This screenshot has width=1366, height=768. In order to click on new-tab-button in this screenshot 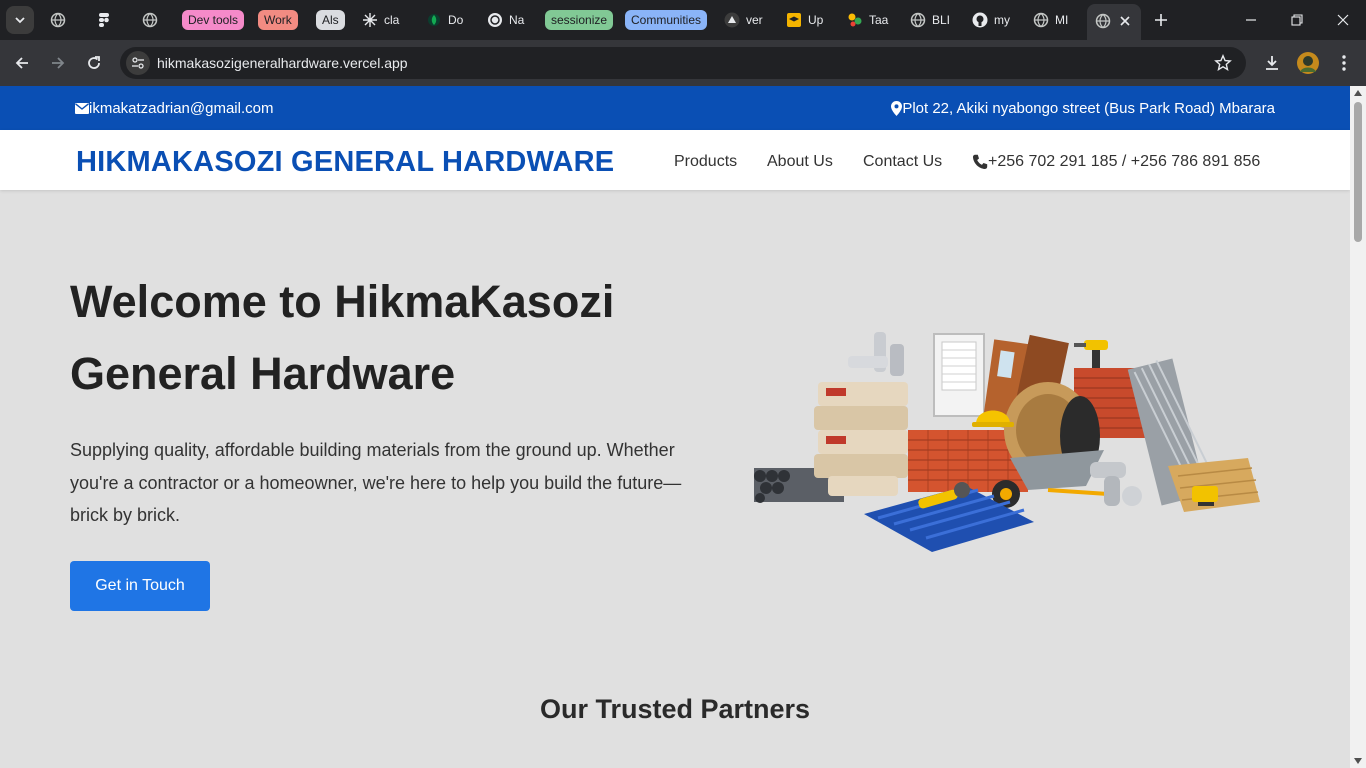, I will do `click(1161, 20)`.